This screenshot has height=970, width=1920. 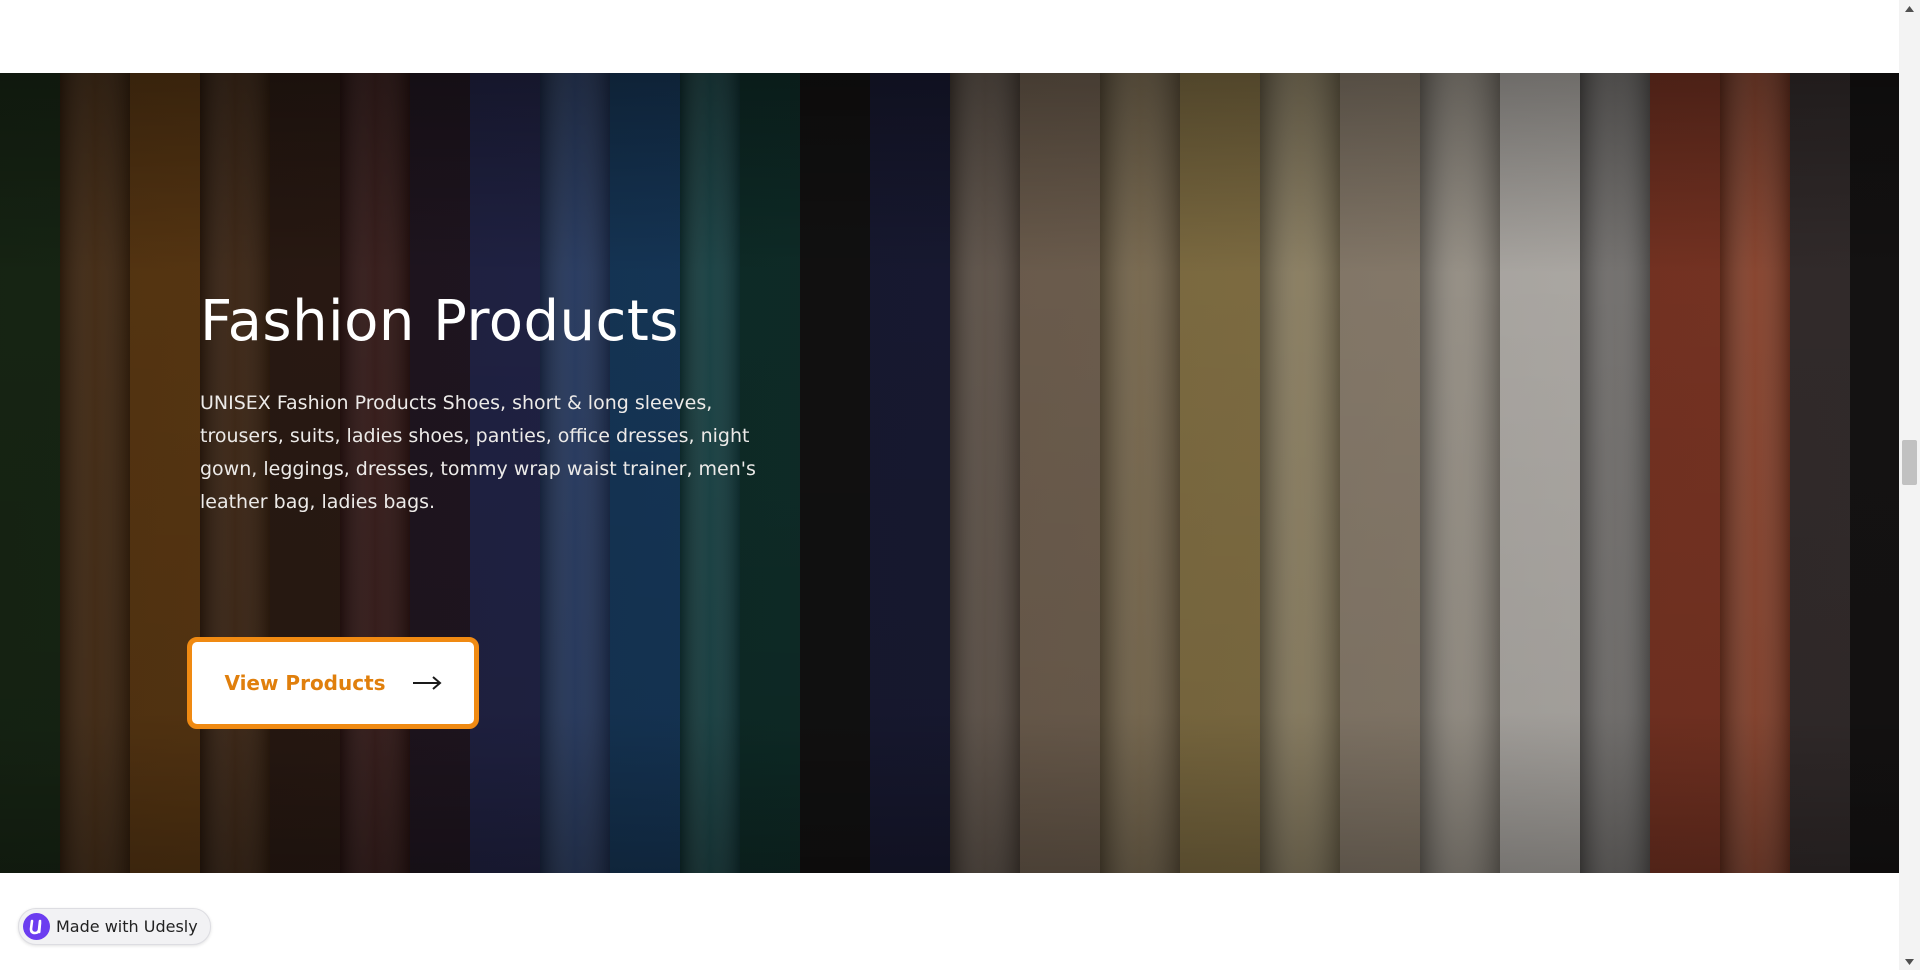 I want to click on hero-title: Fashion Products, so click(x=439, y=321).